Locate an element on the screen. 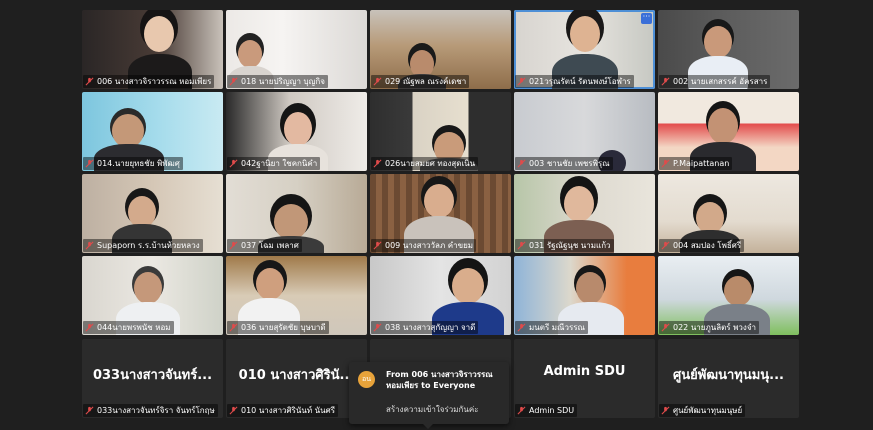  participant-name-label: 022 นายภูนลิตร์ พวงจำ is located at coordinates (709, 327).